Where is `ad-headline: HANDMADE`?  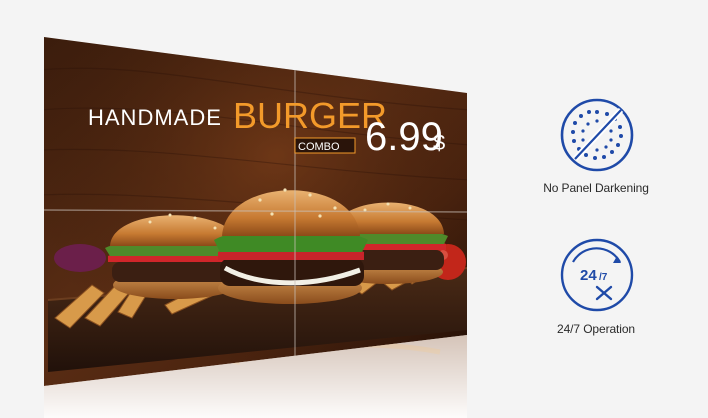 ad-headline: HANDMADE is located at coordinates (155, 117).